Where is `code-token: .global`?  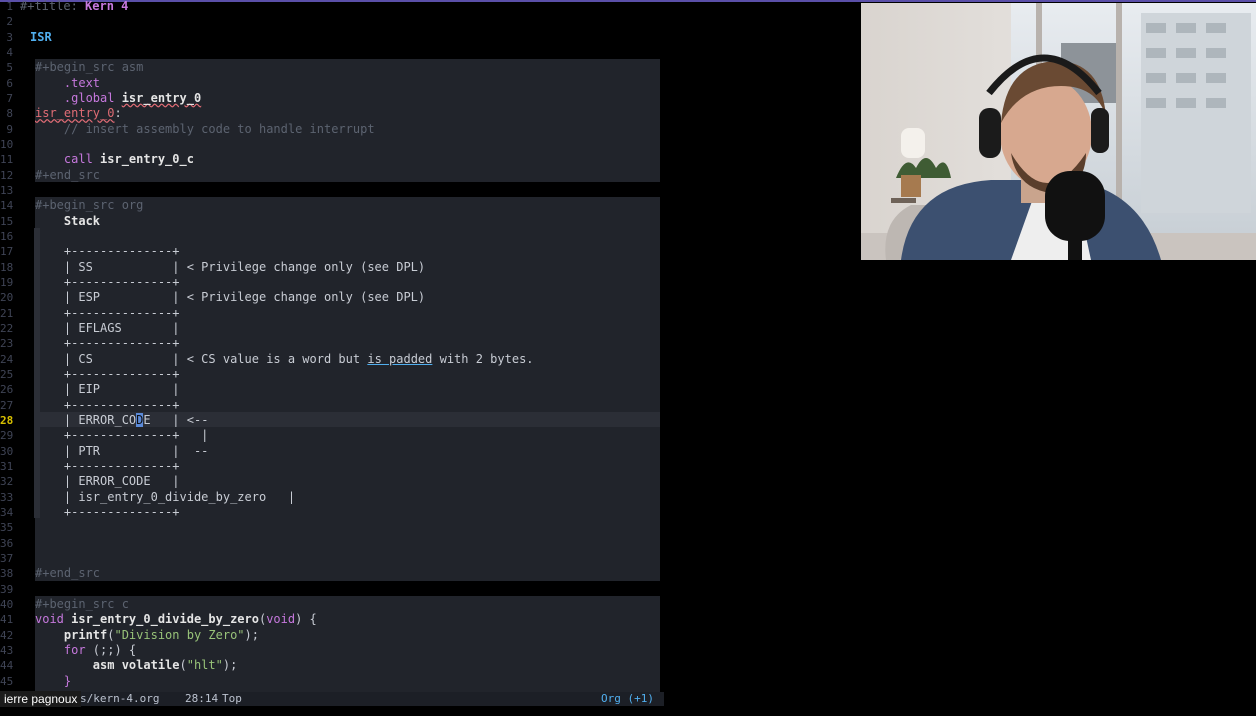 code-token: .global is located at coordinates (78, 97).